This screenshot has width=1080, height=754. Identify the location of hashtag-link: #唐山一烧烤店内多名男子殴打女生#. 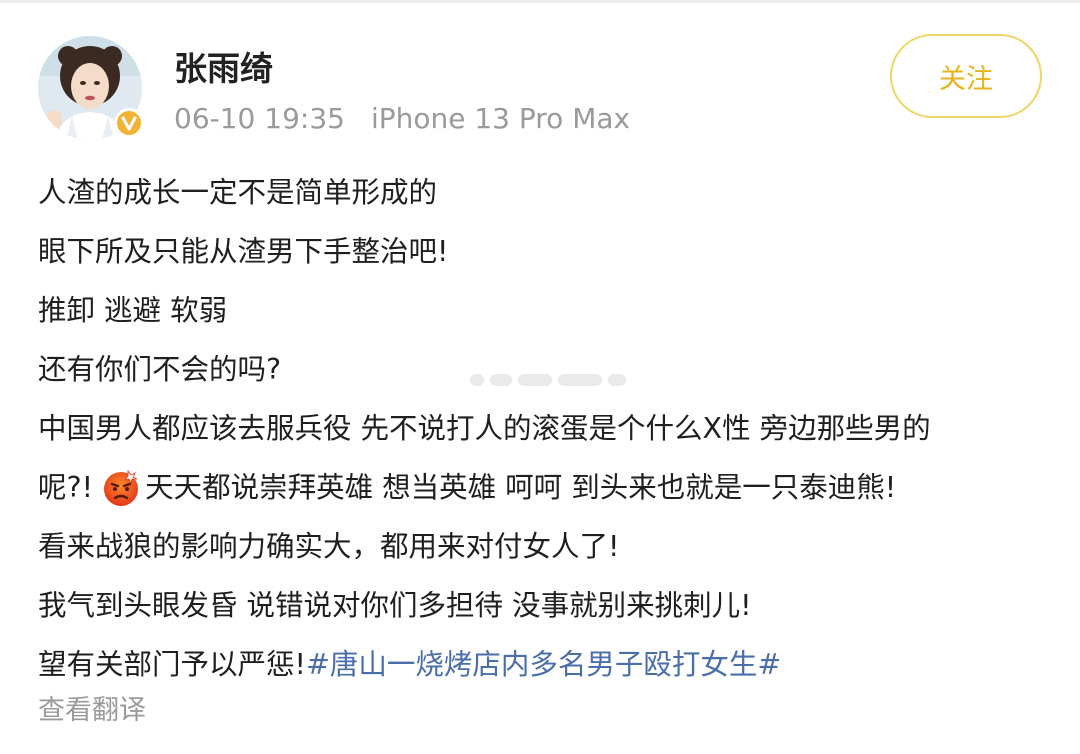
(543, 664).